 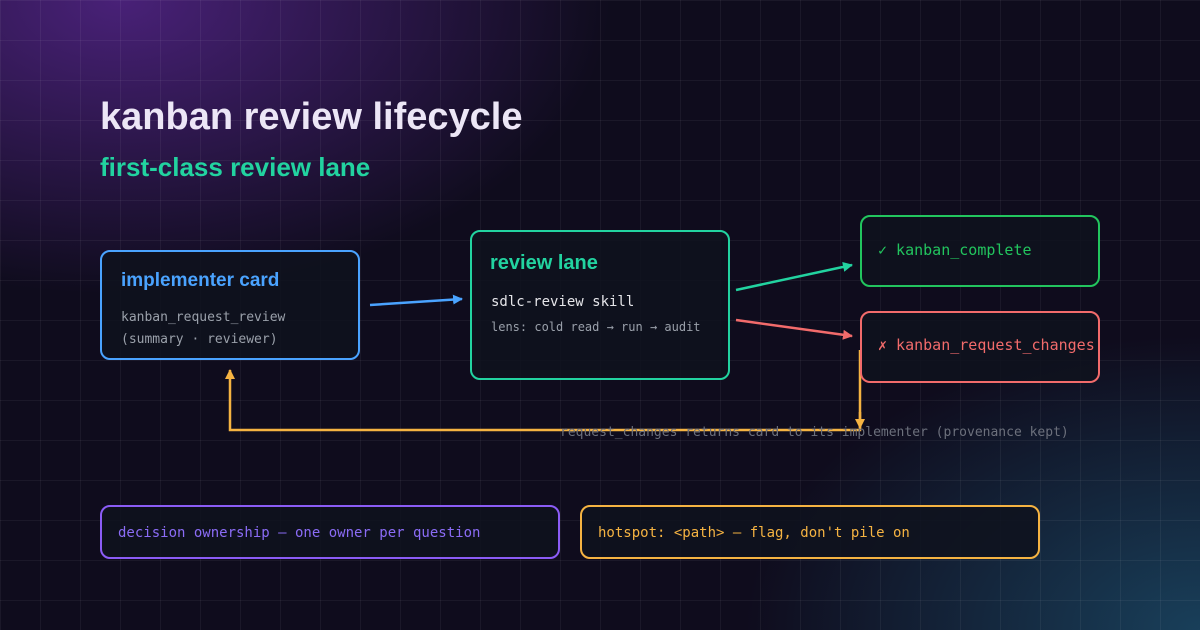 What do you see at coordinates (199, 339) in the screenshot?
I see `implementer-card-args: (summary · reviewer)` at bounding box center [199, 339].